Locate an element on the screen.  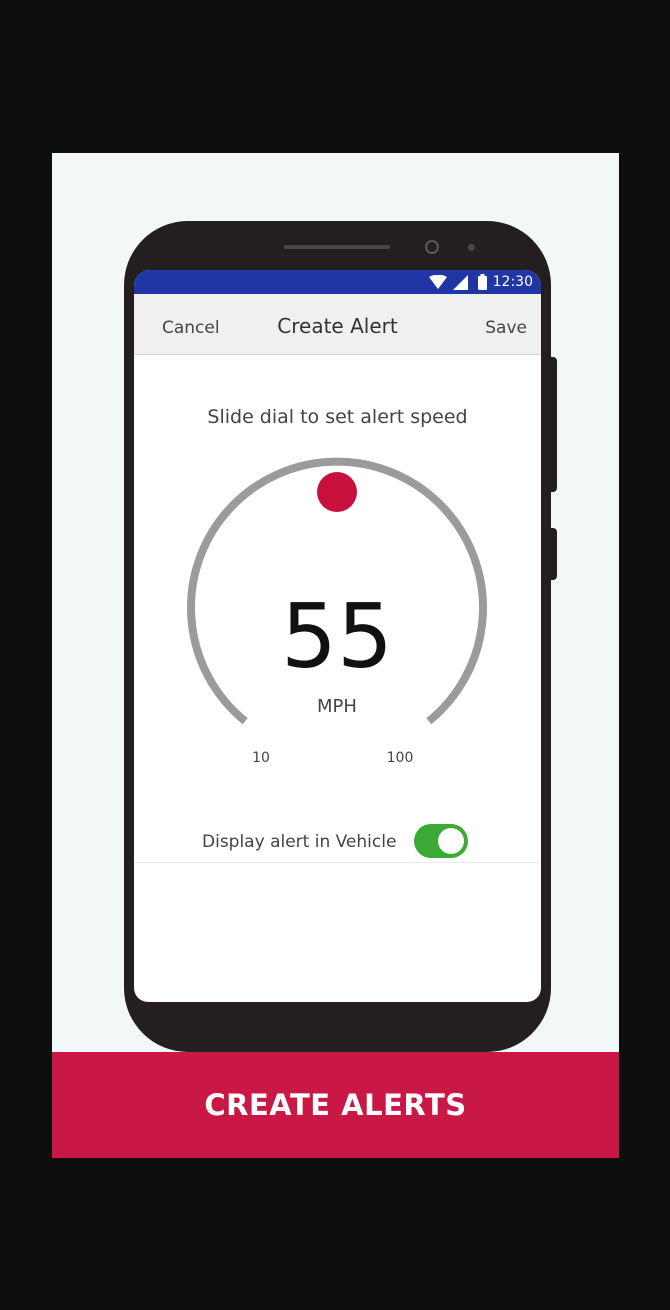
display-alert-toggle is located at coordinates (441, 841).